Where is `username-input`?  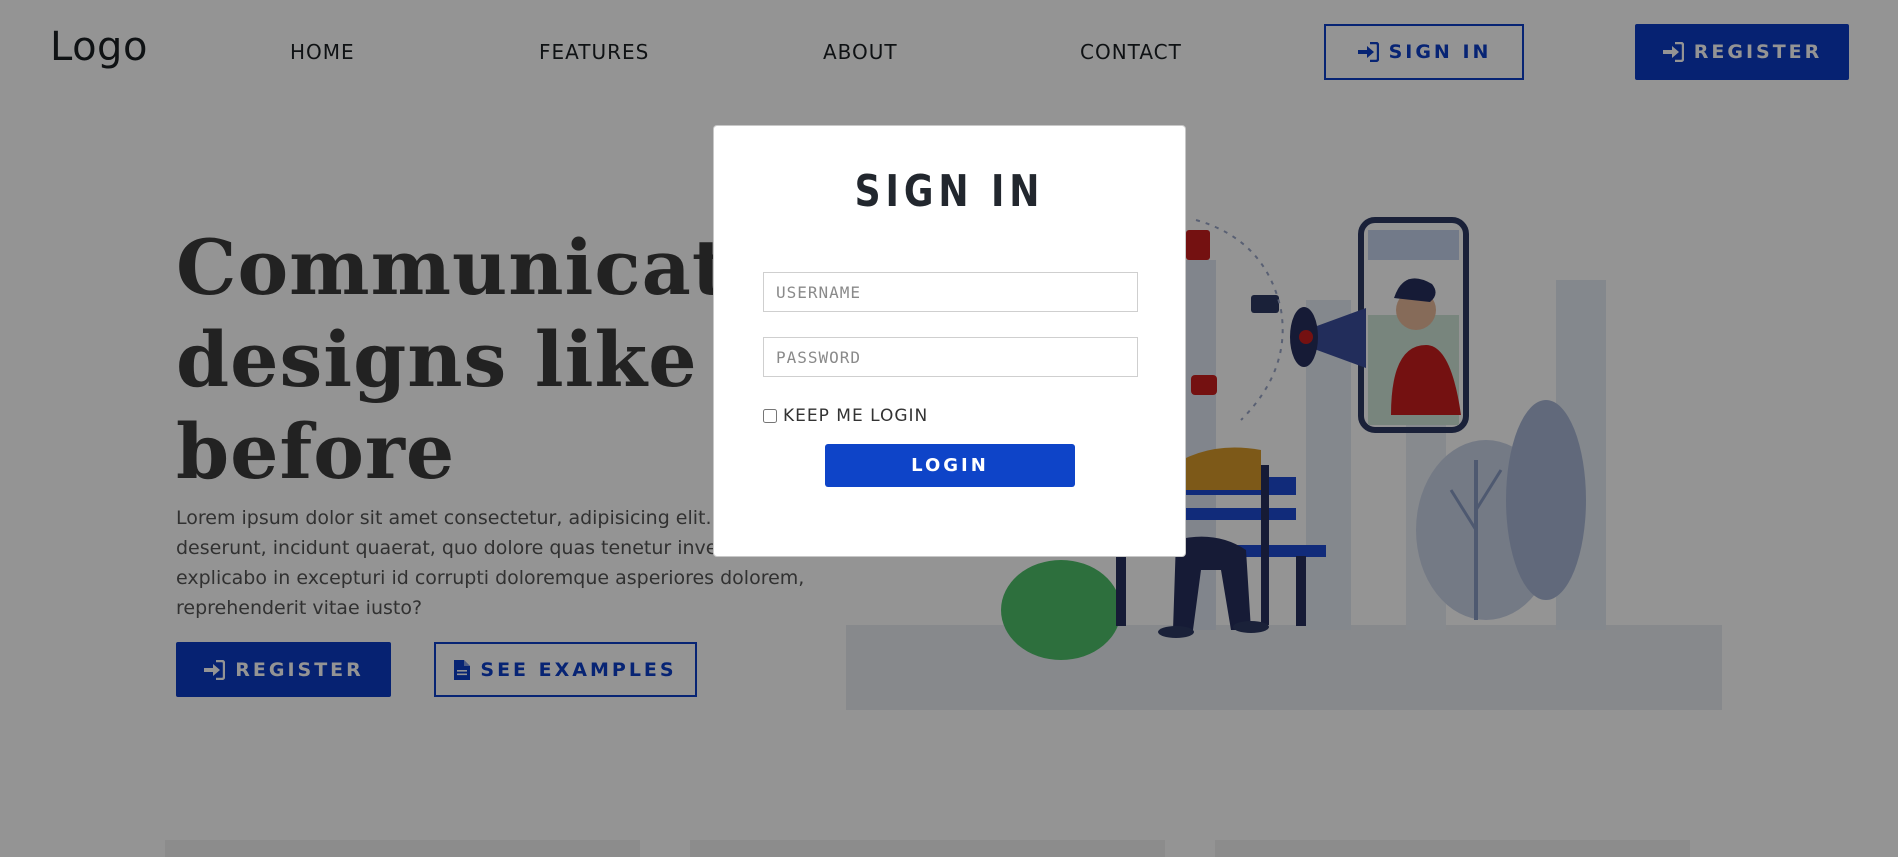
username-input is located at coordinates (950, 292).